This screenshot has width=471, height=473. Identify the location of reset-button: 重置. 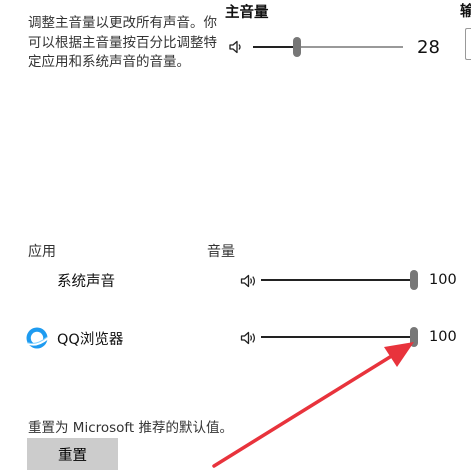
(72, 454).